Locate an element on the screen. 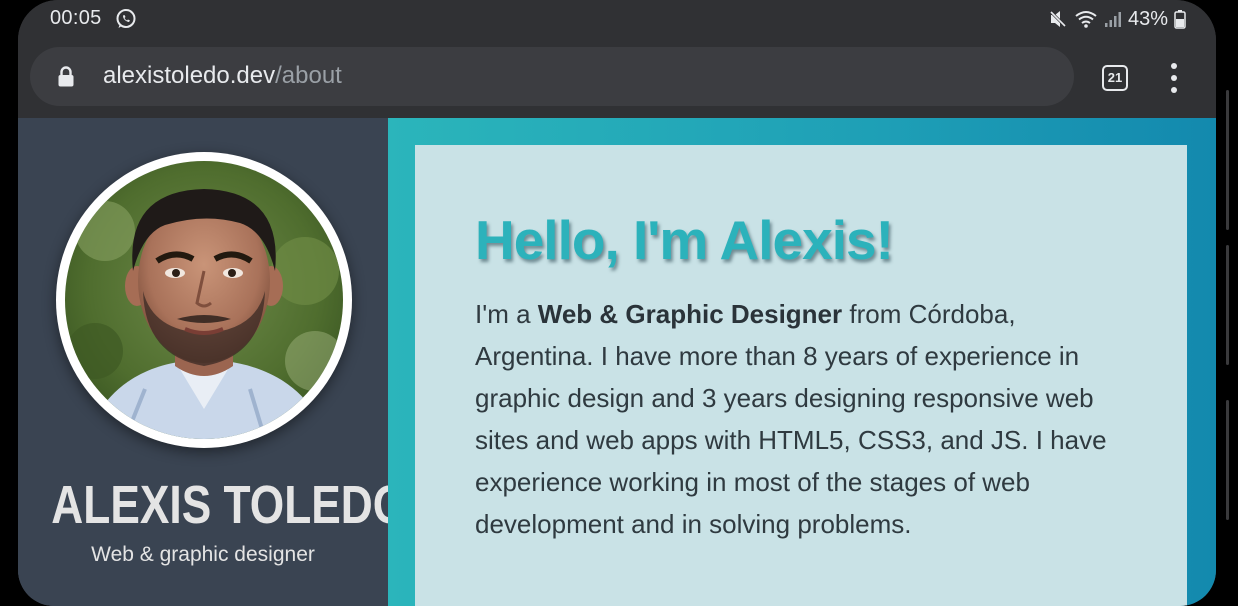 The width and height of the screenshot is (1238, 606). lock-icon is located at coordinates (66, 76).